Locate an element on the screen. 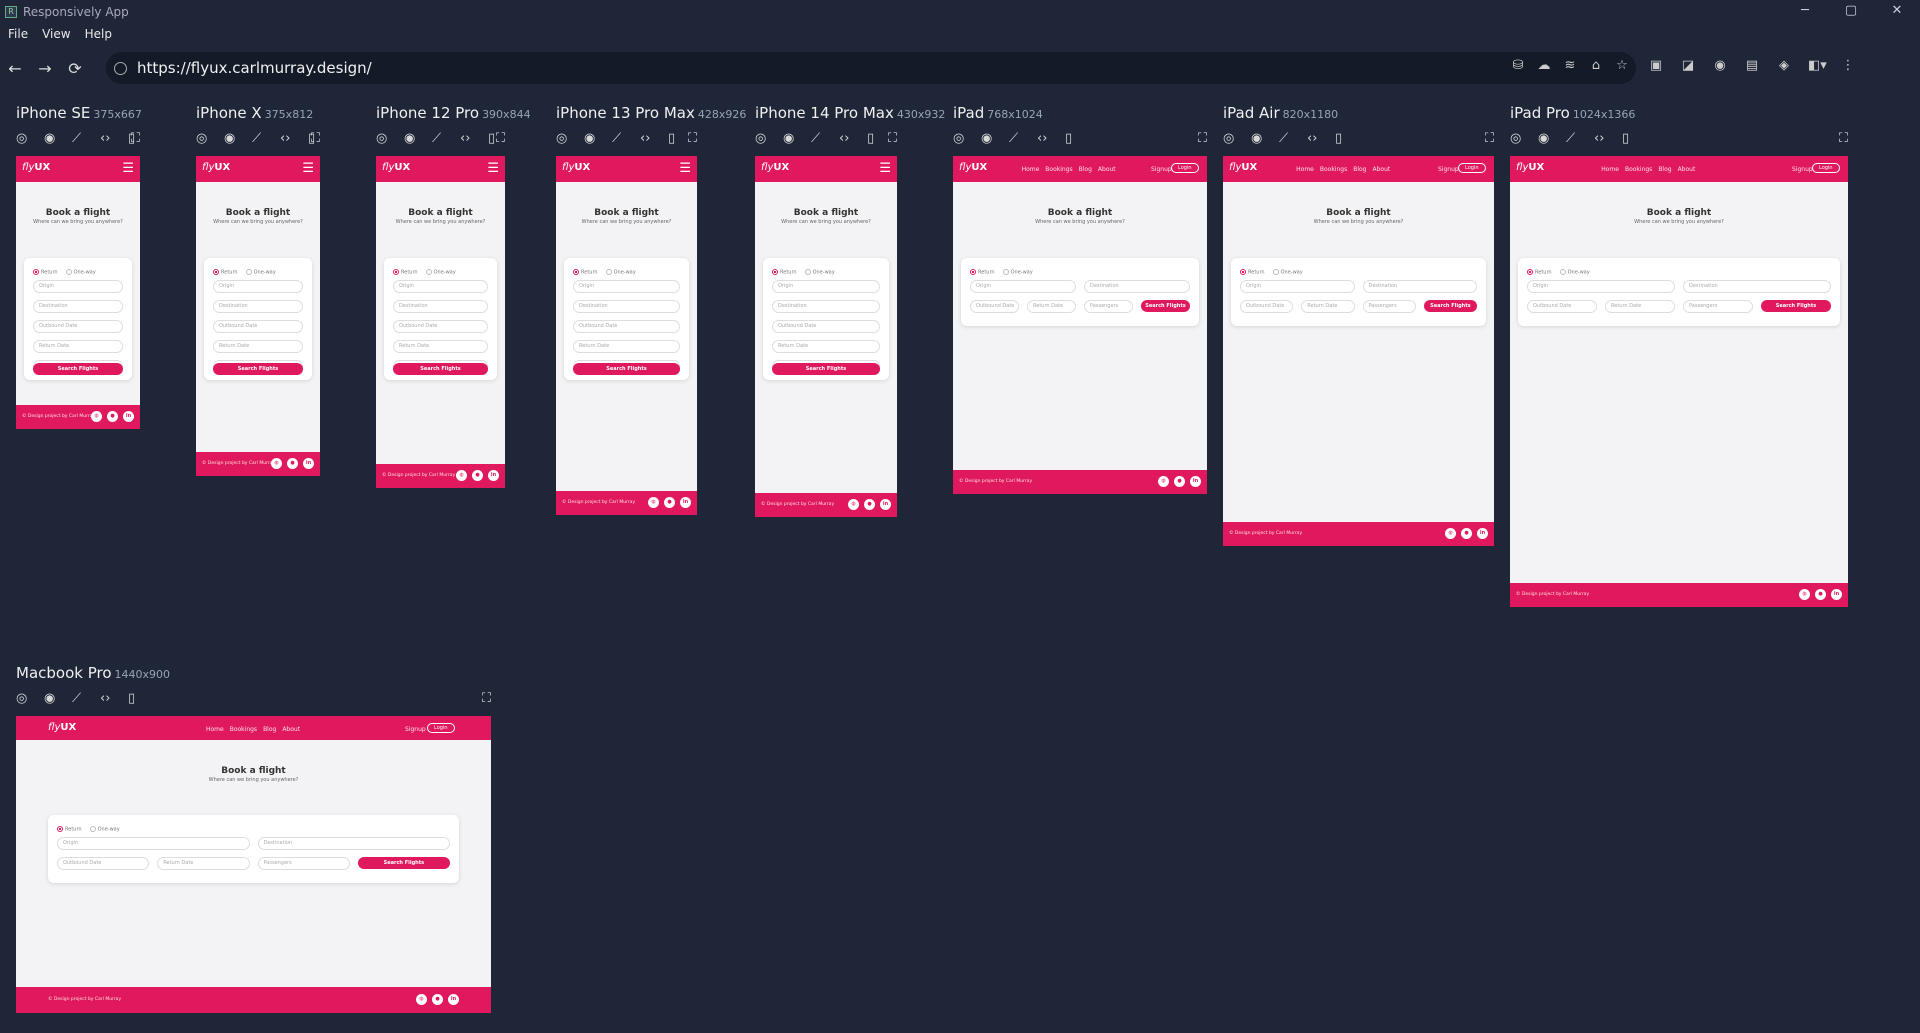 The height and width of the screenshot is (1033, 1920). layers-icon: ◈ is located at coordinates (1784, 65).